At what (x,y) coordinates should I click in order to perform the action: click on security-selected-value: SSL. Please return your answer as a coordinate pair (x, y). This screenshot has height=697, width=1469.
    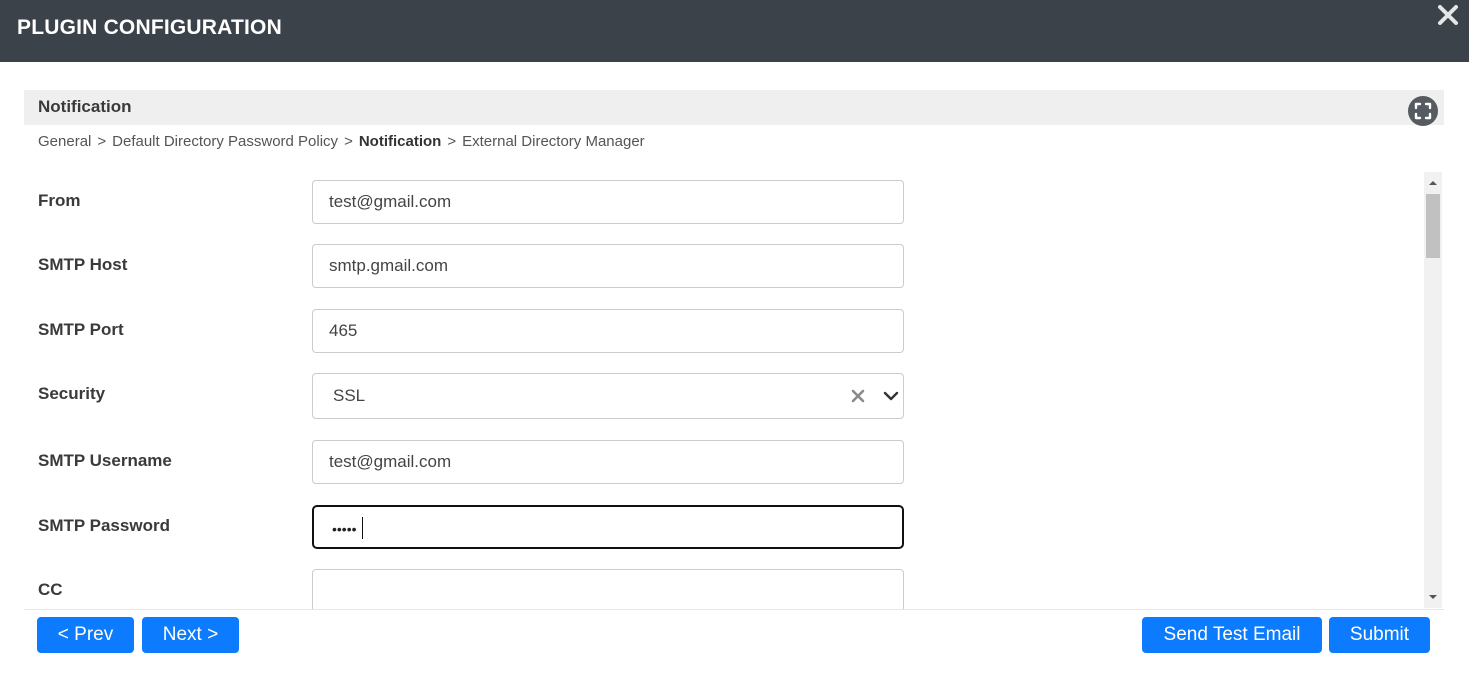
    Looking at the image, I should click on (349, 395).